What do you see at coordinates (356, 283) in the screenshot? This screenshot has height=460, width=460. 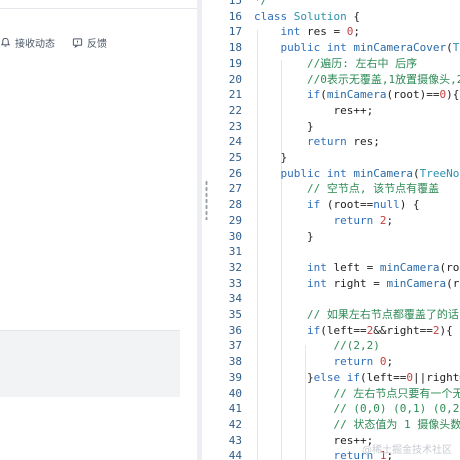 I see `code-token: right =` at bounding box center [356, 283].